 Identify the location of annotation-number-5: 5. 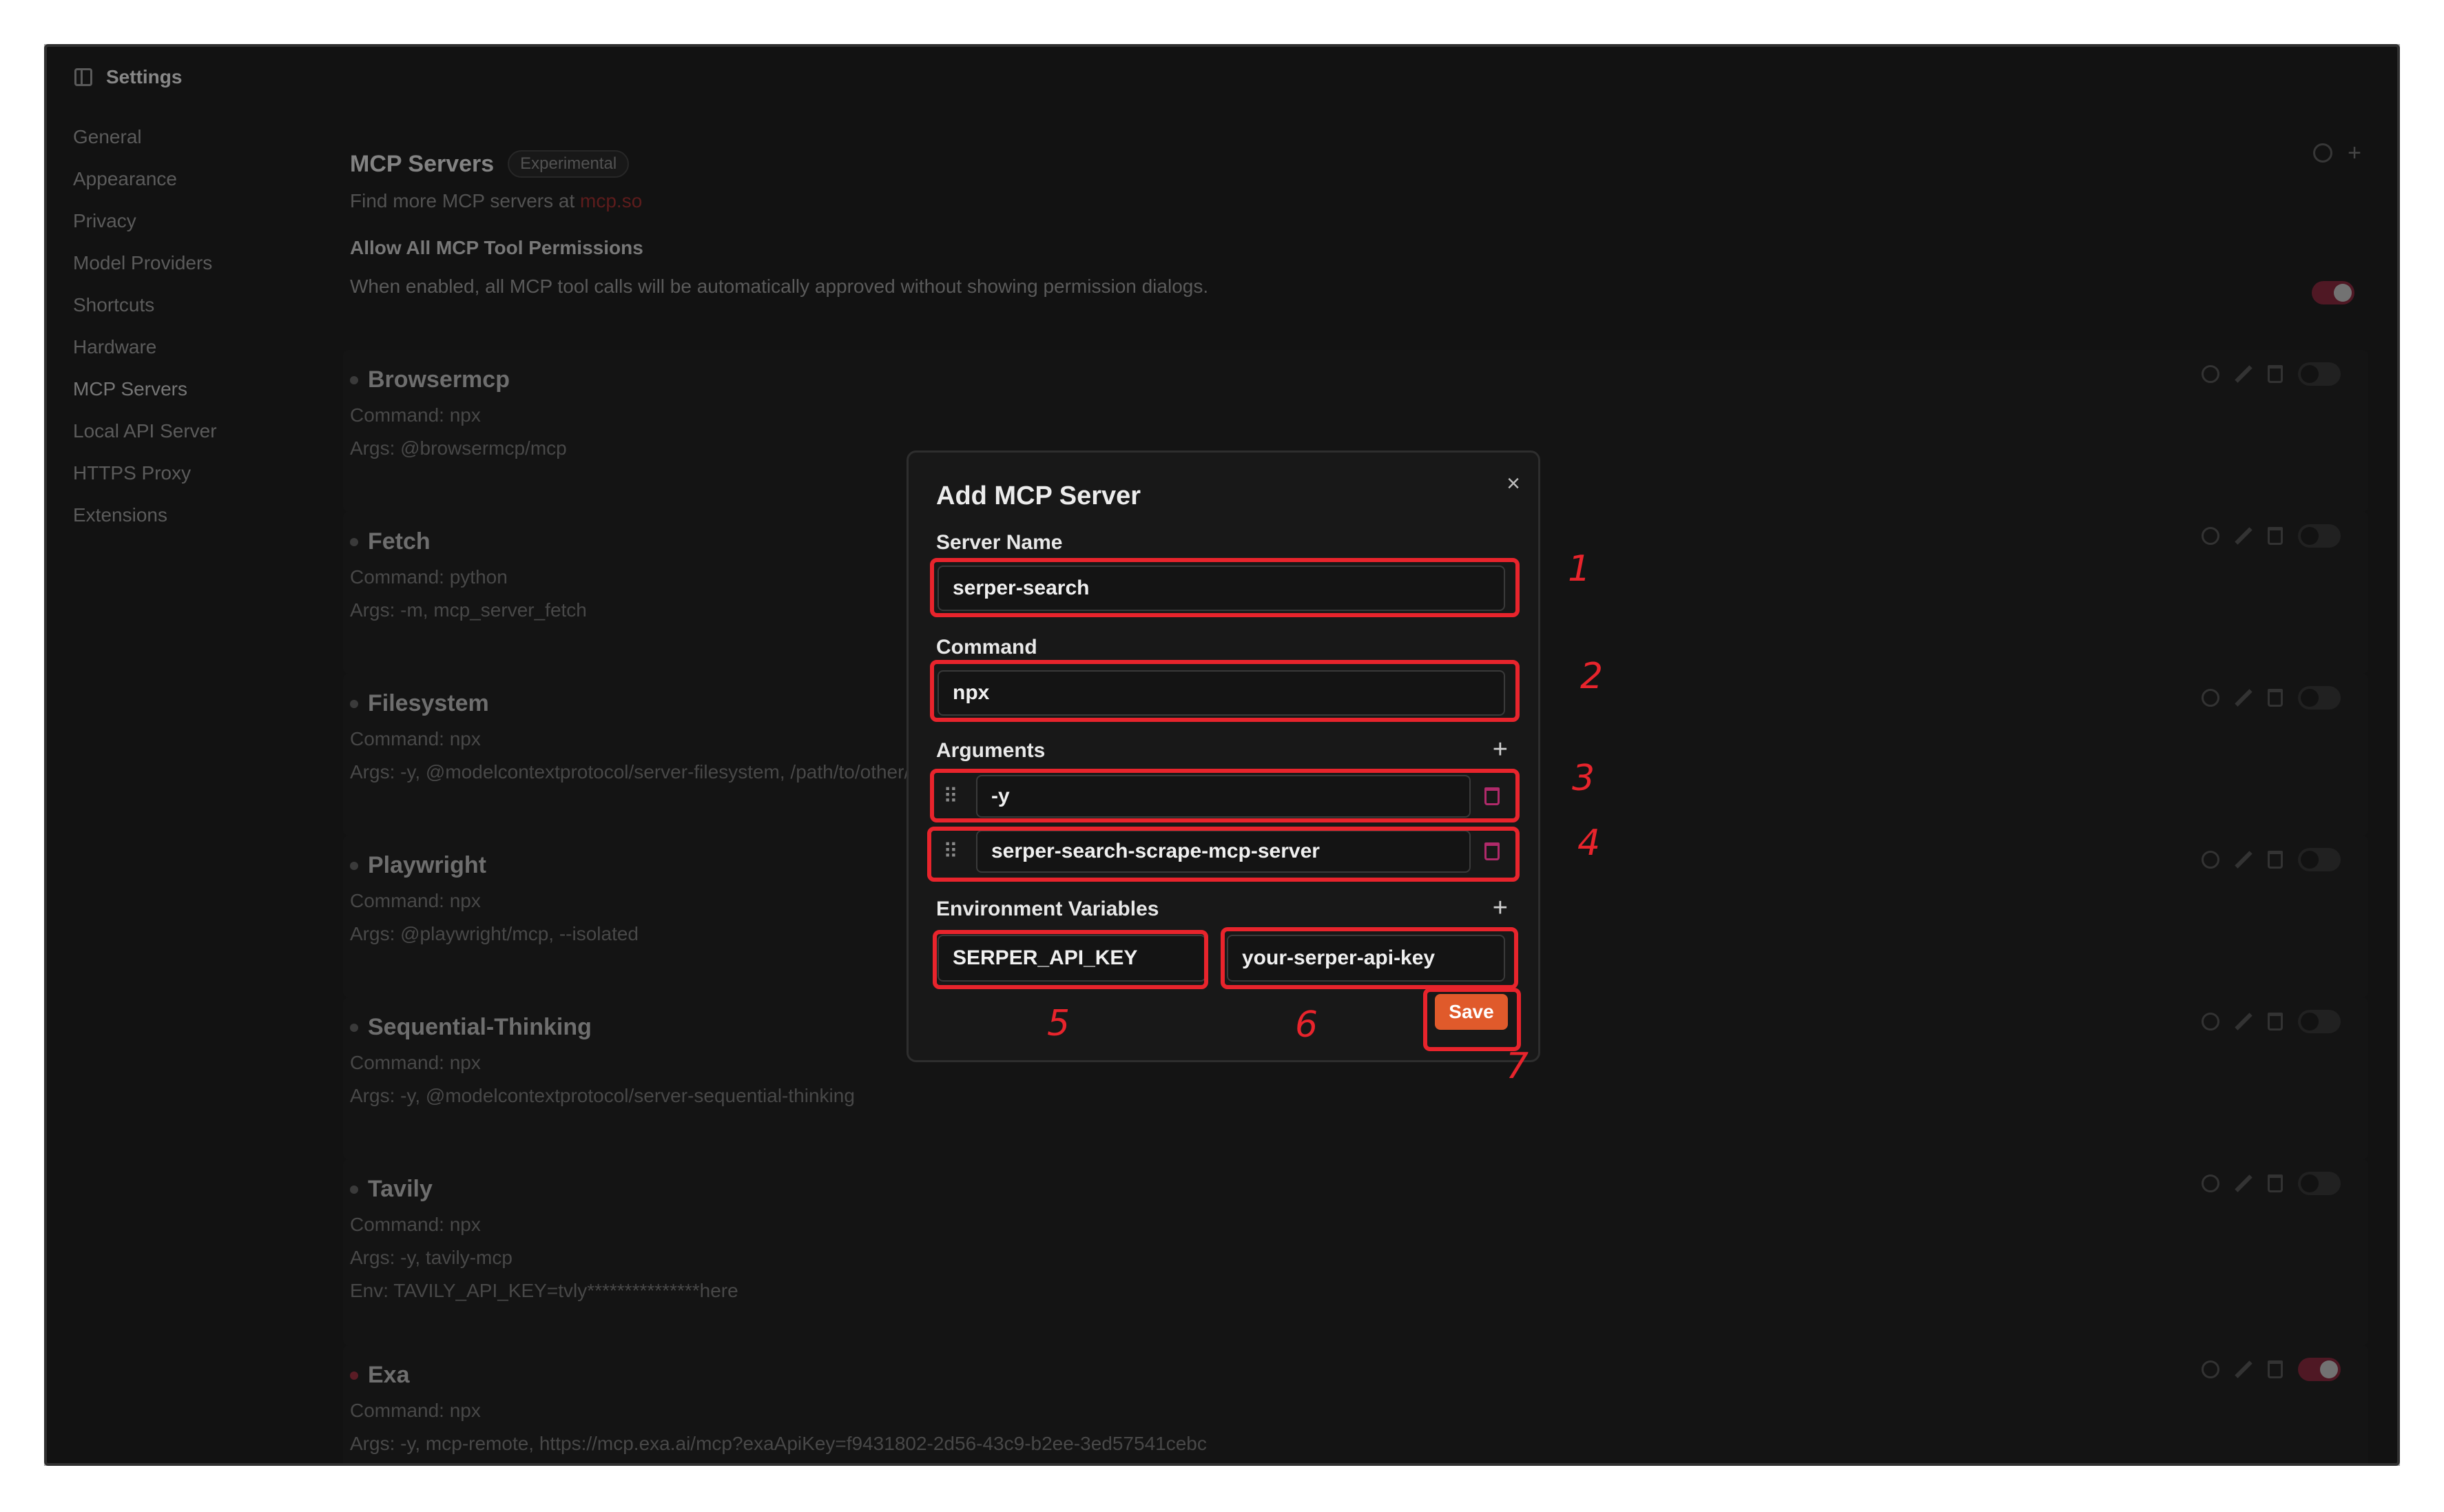
(1059, 1024).